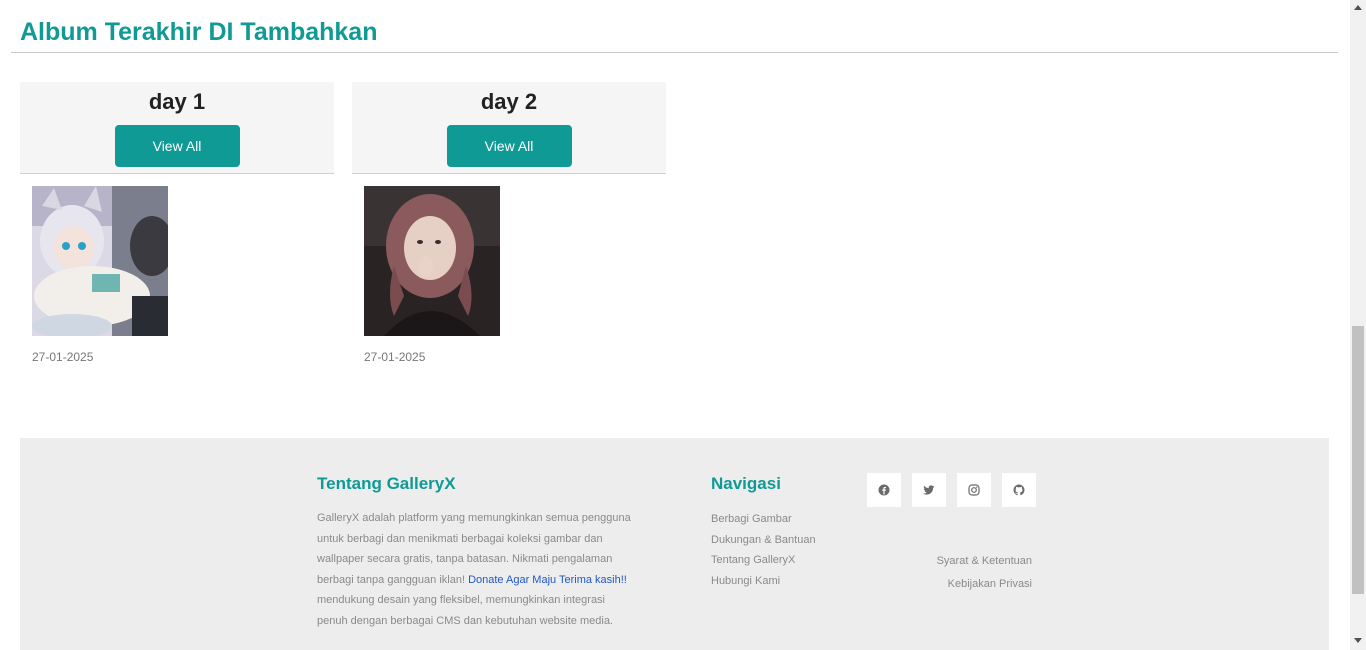 The image size is (1366, 650). I want to click on facebook-button, so click(884, 490).